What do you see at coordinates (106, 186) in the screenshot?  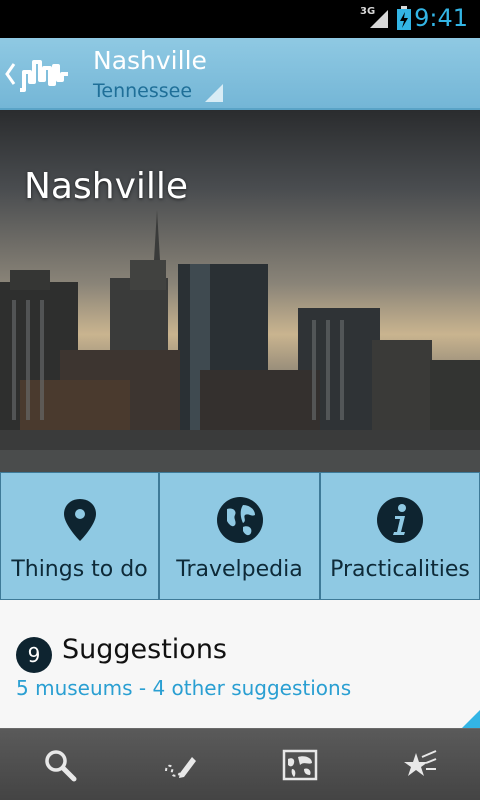 I see `hero-city-name: Nashville` at bounding box center [106, 186].